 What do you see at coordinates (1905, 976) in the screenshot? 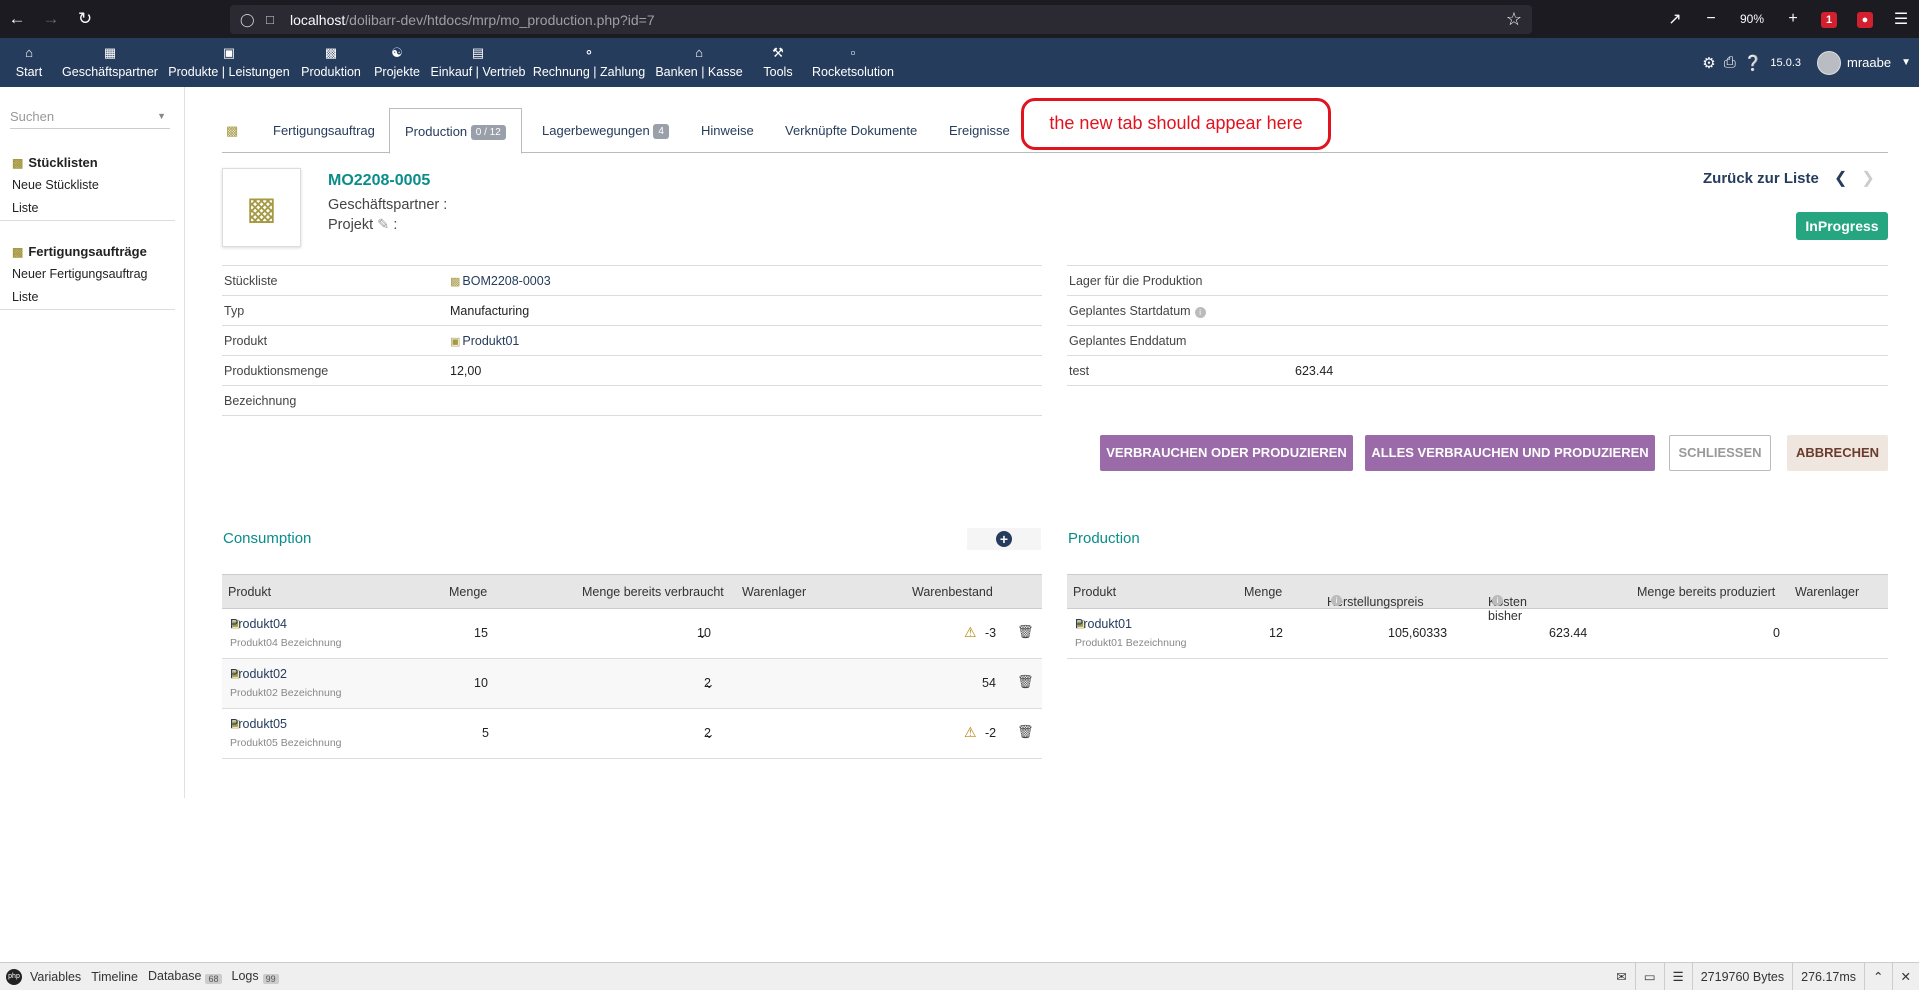
I see `close-icon: ✕` at bounding box center [1905, 976].